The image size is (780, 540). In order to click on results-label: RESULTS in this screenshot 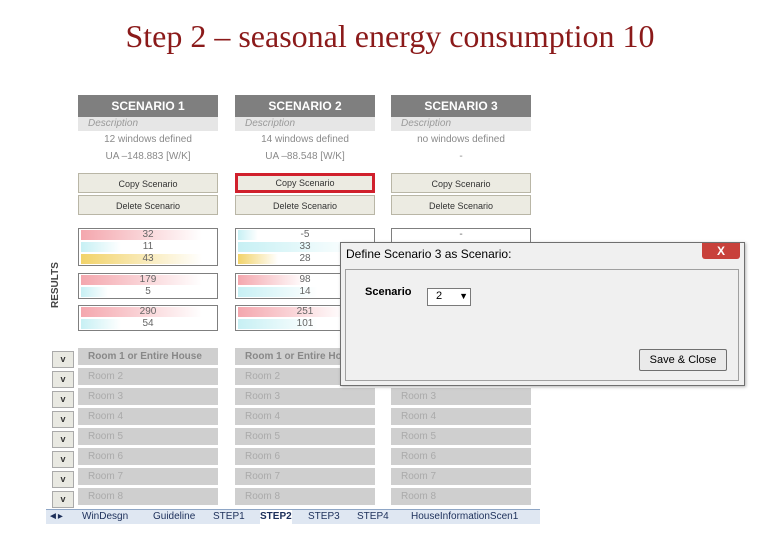, I will do `click(55, 285)`.